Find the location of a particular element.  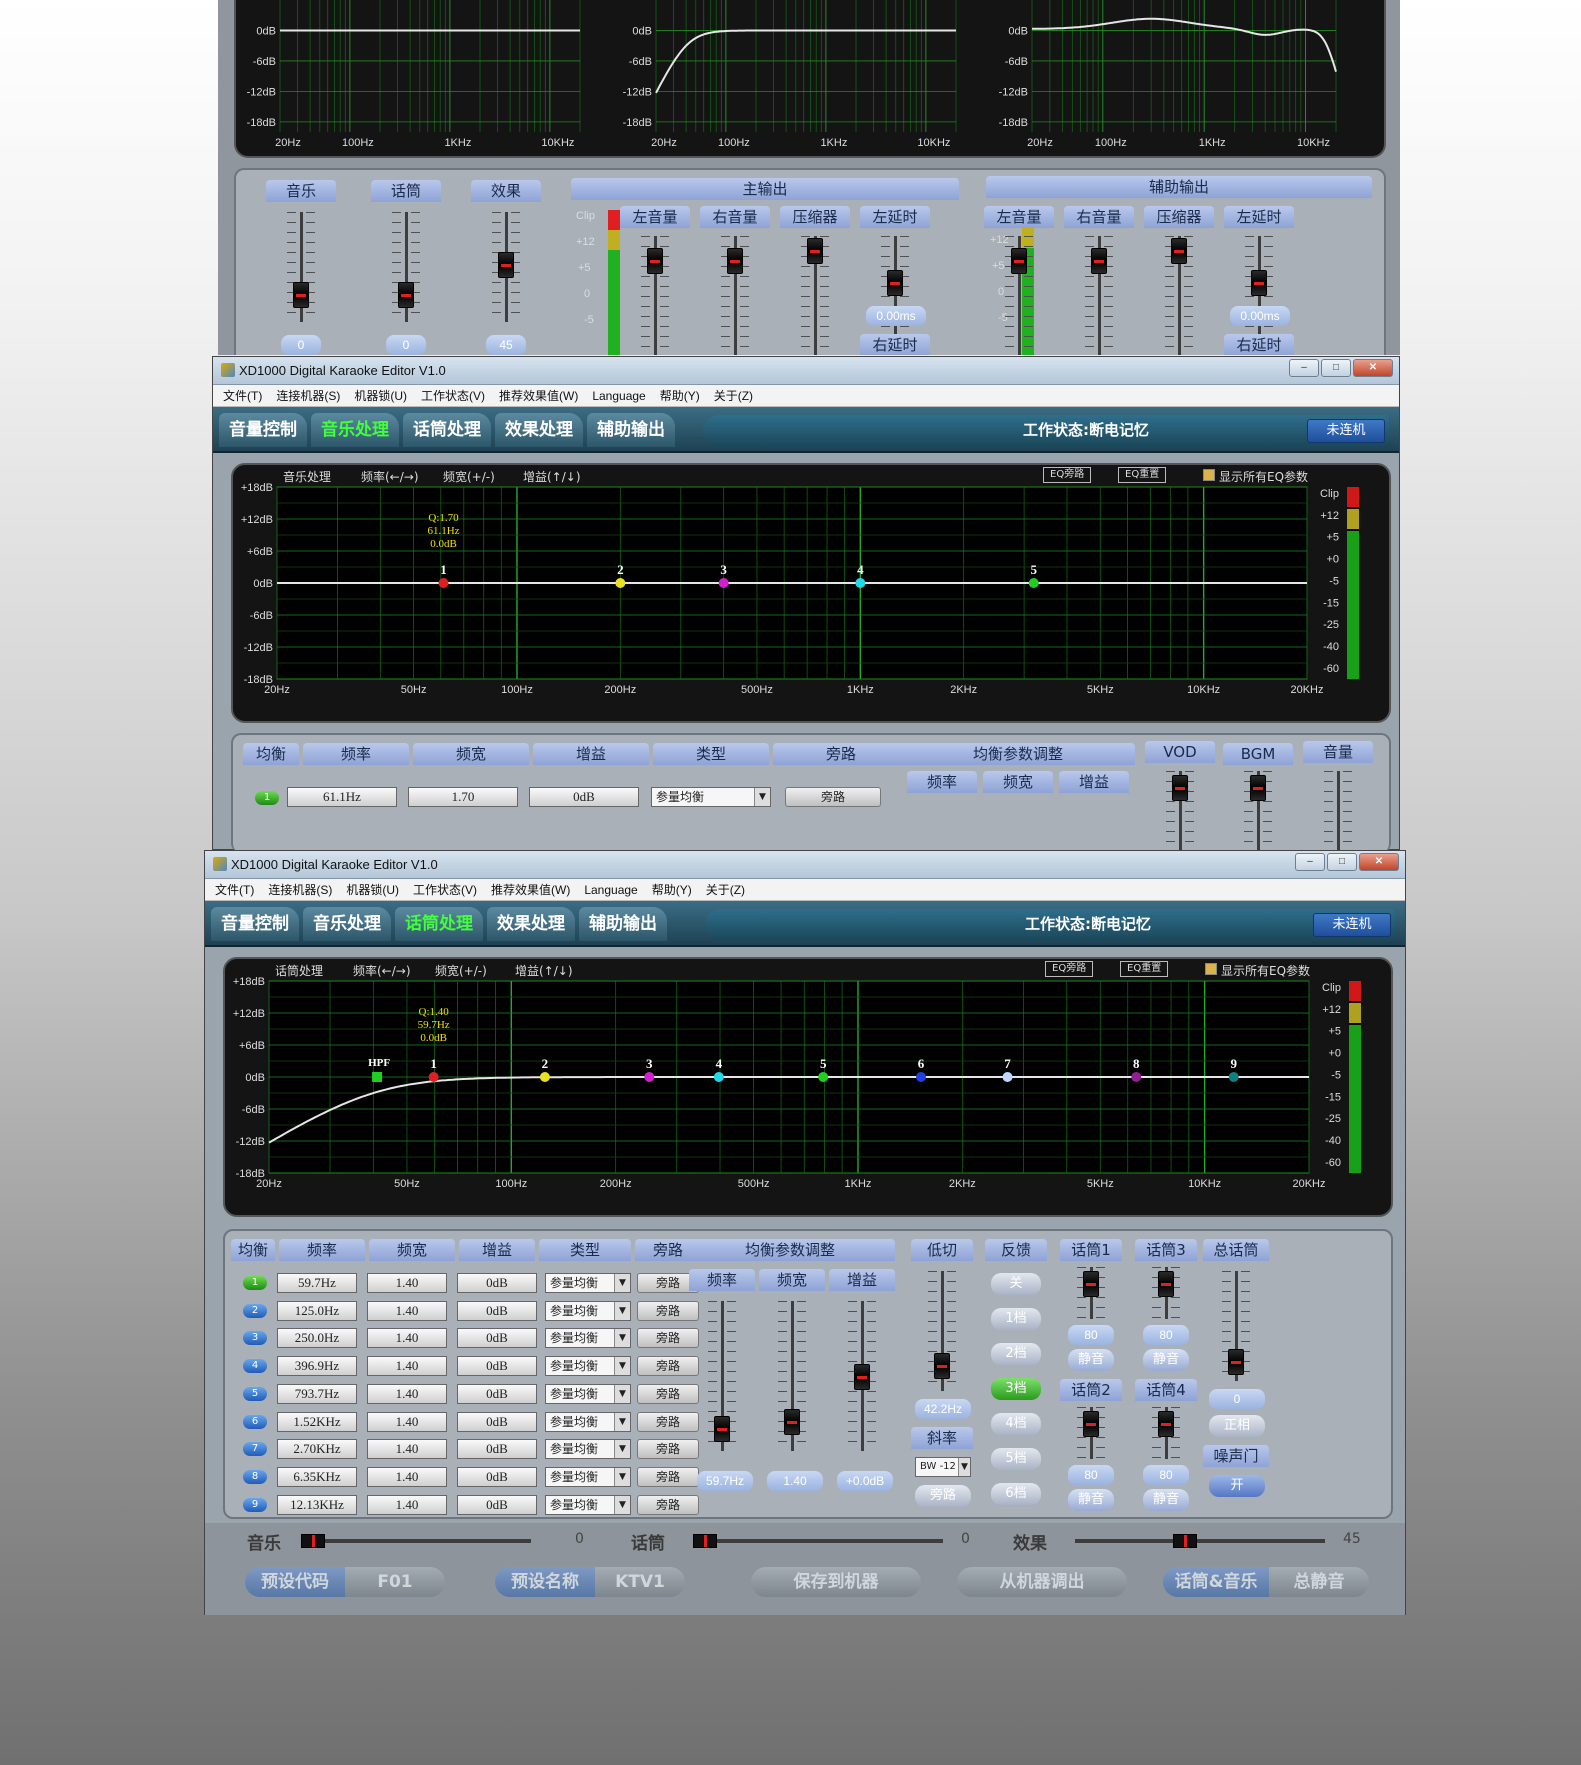

menu-item: 帮助(Y) is located at coordinates (680, 395).